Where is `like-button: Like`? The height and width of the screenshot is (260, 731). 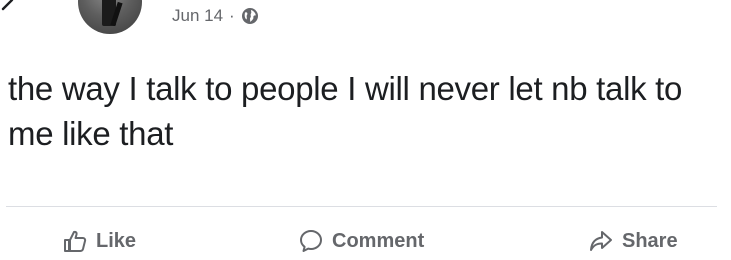
like-button: Like is located at coordinates (99, 241).